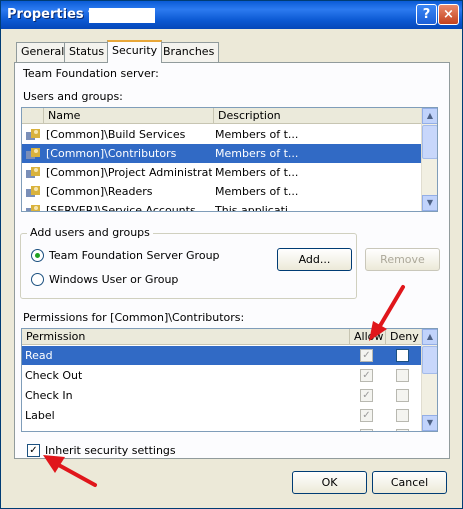 This screenshot has height=509, width=463. I want to click on user-name: [SERVER]\Service Accounts, so click(121, 208).